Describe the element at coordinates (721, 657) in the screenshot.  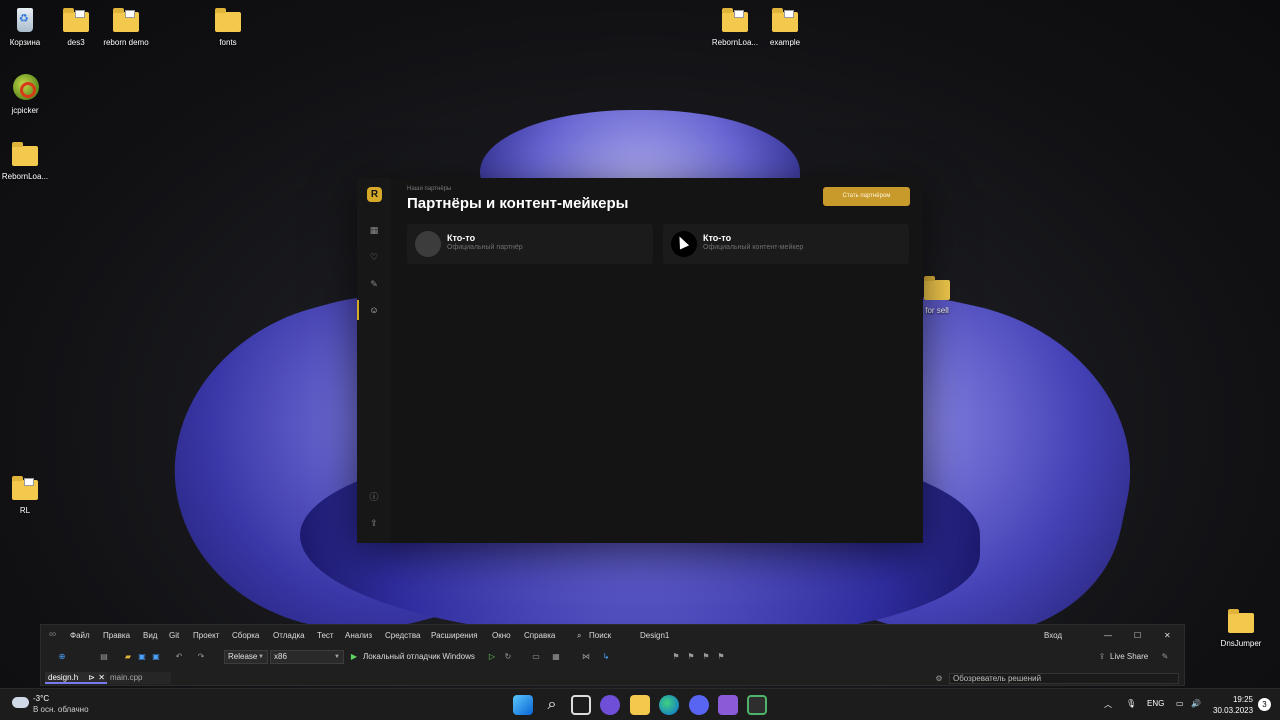
I see `bookmark-clear-icon: ⚑` at that location.